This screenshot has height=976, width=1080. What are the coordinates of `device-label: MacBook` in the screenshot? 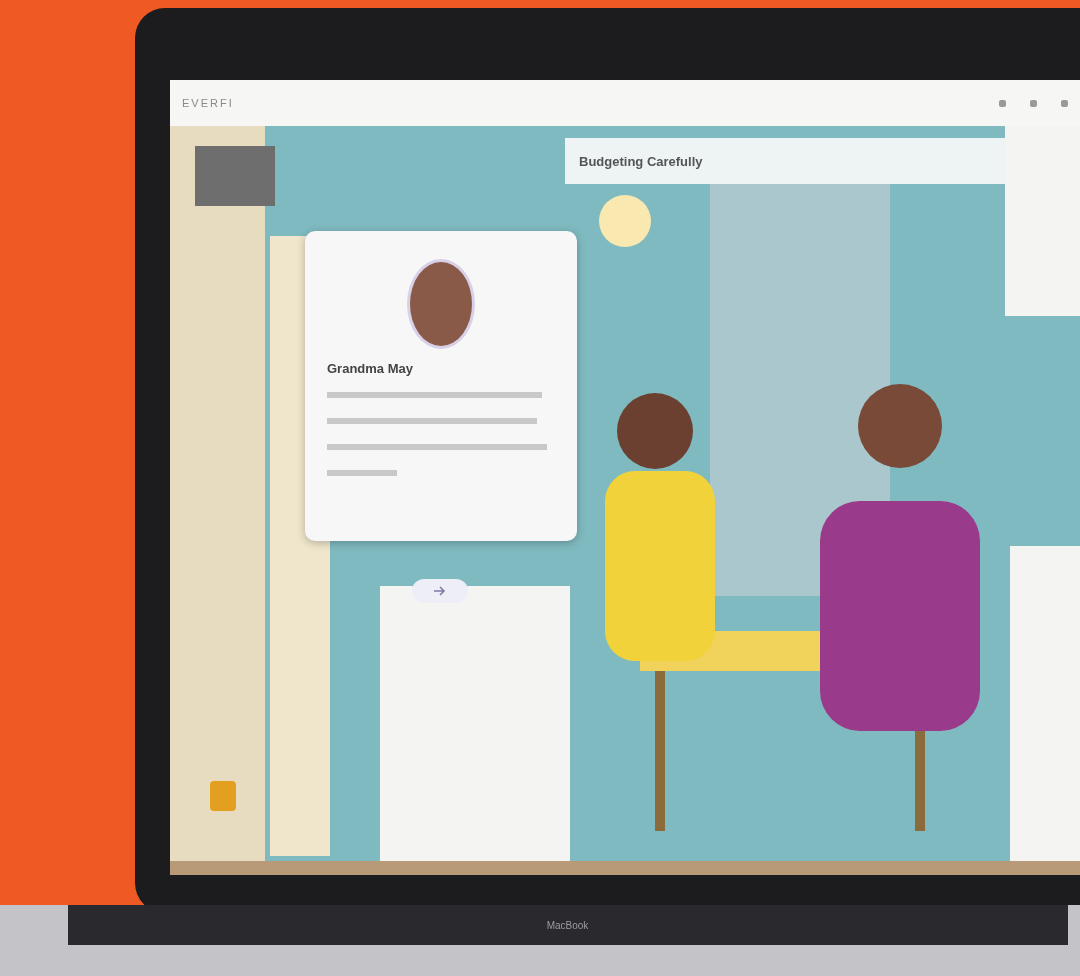 It's located at (567, 925).